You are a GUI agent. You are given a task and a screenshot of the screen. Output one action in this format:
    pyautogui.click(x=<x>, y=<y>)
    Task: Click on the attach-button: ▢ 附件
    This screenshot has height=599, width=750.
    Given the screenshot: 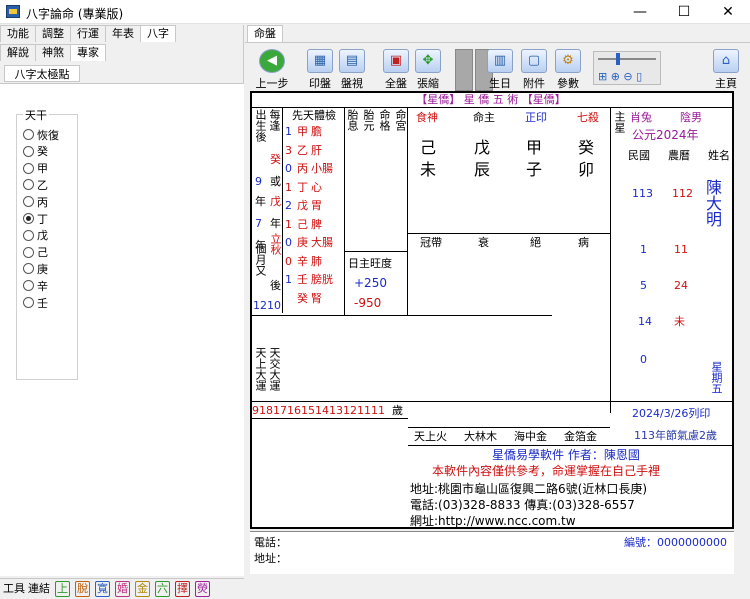 What is the action you would take?
    pyautogui.click(x=534, y=69)
    